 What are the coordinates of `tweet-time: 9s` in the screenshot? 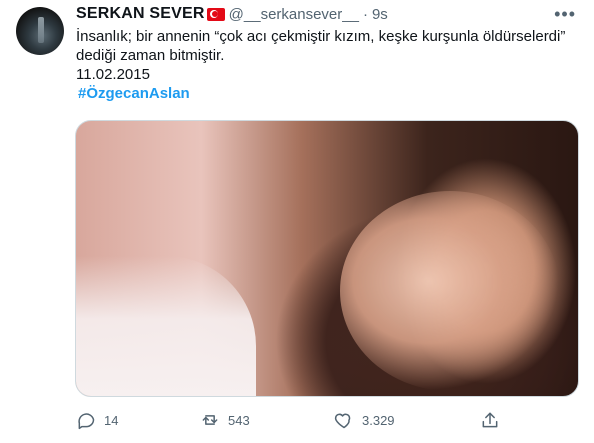 It's located at (380, 14).